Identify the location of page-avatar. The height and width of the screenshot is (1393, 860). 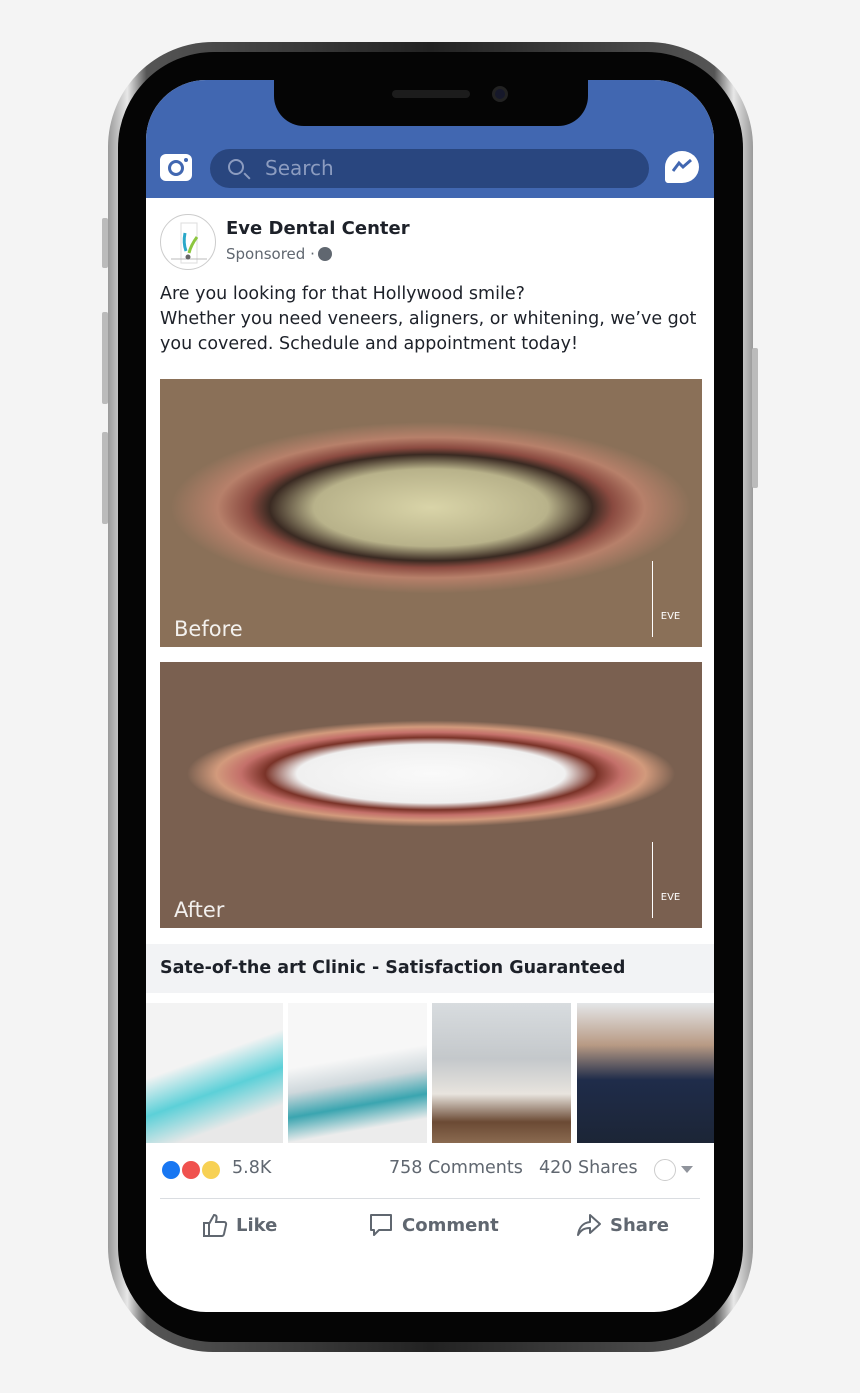
(188, 242).